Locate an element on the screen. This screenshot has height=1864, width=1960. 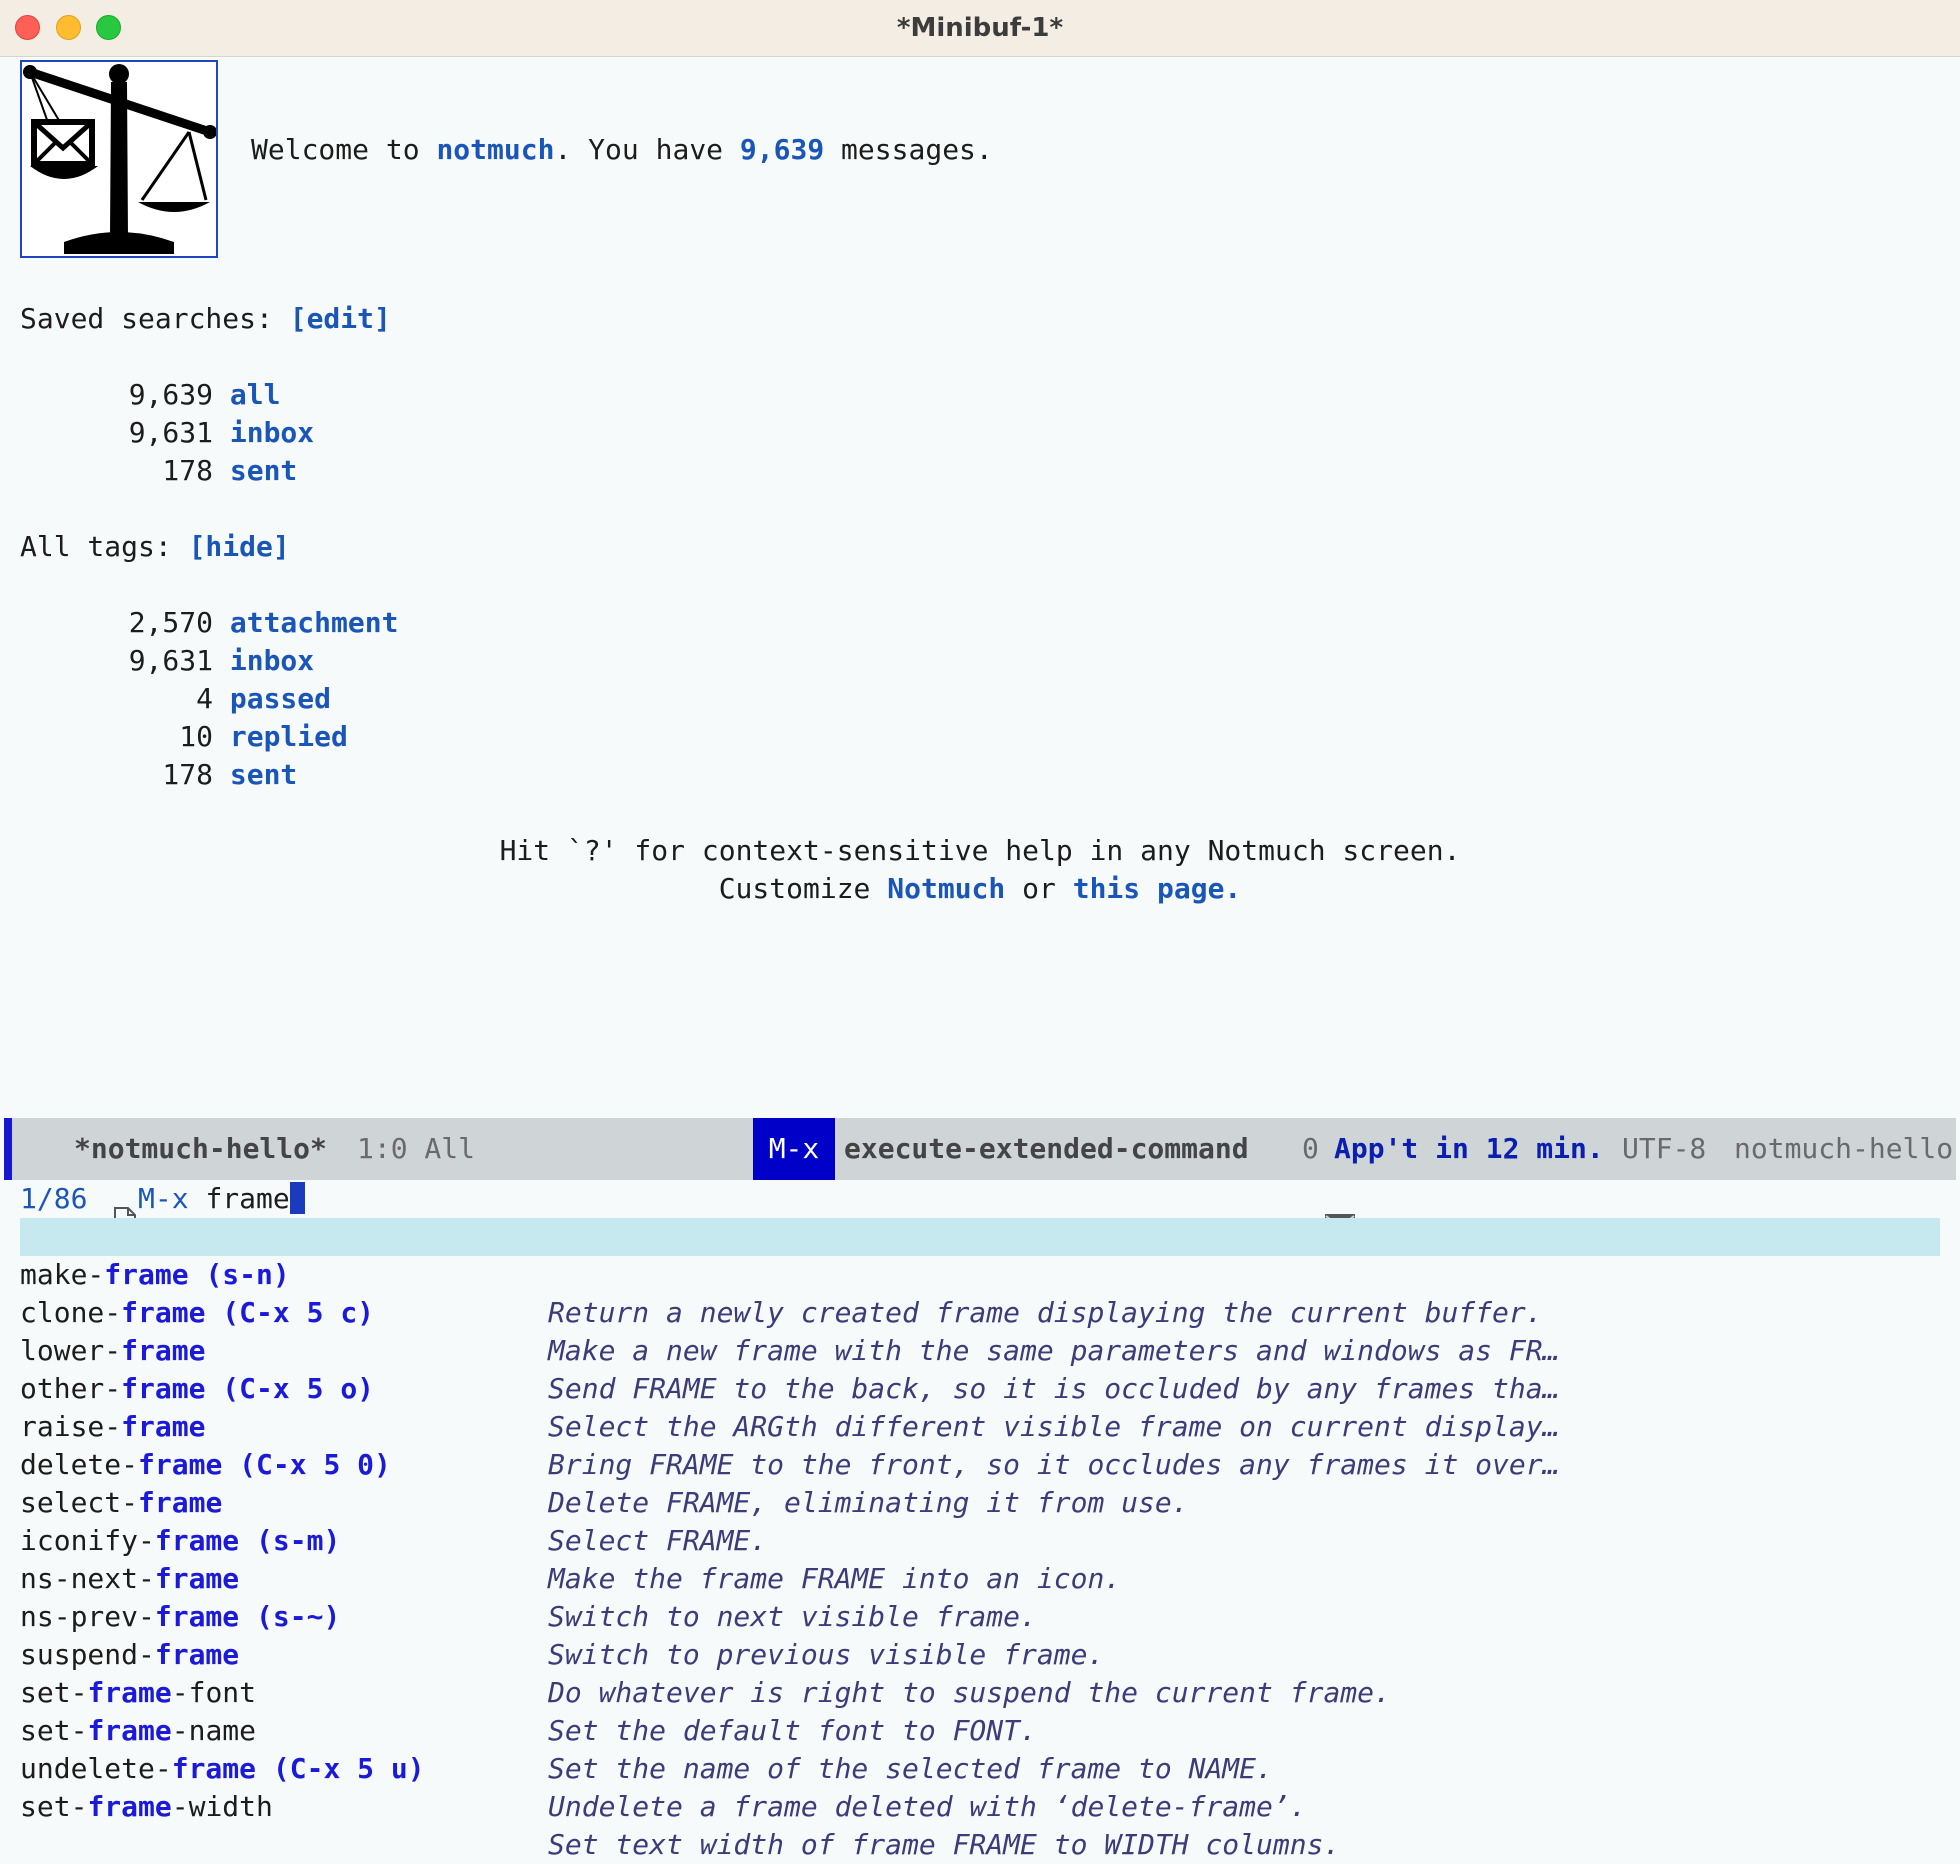
major-mode: notmuch-hello is located at coordinates (1844, 1148).